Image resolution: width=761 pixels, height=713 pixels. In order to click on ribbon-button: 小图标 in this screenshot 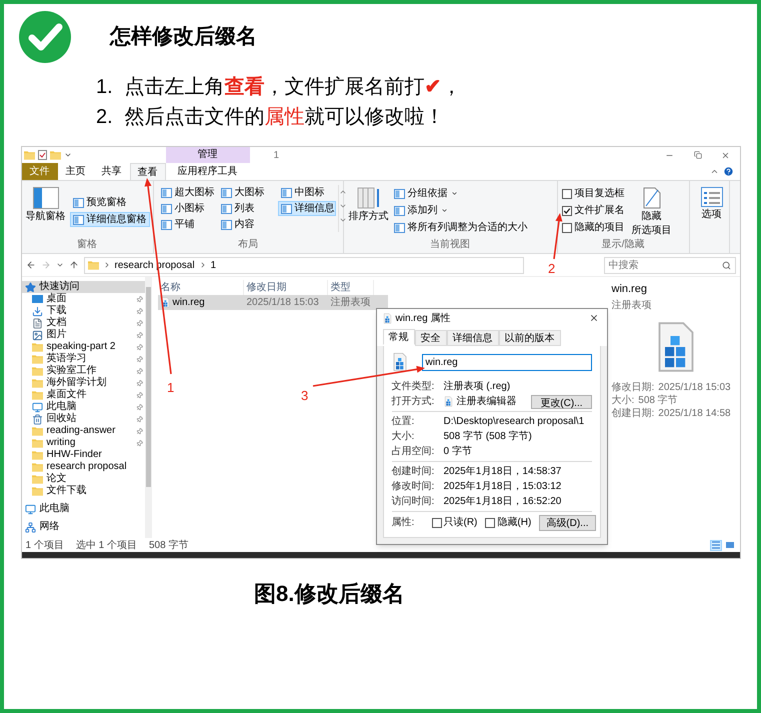, I will do `click(187, 208)`.